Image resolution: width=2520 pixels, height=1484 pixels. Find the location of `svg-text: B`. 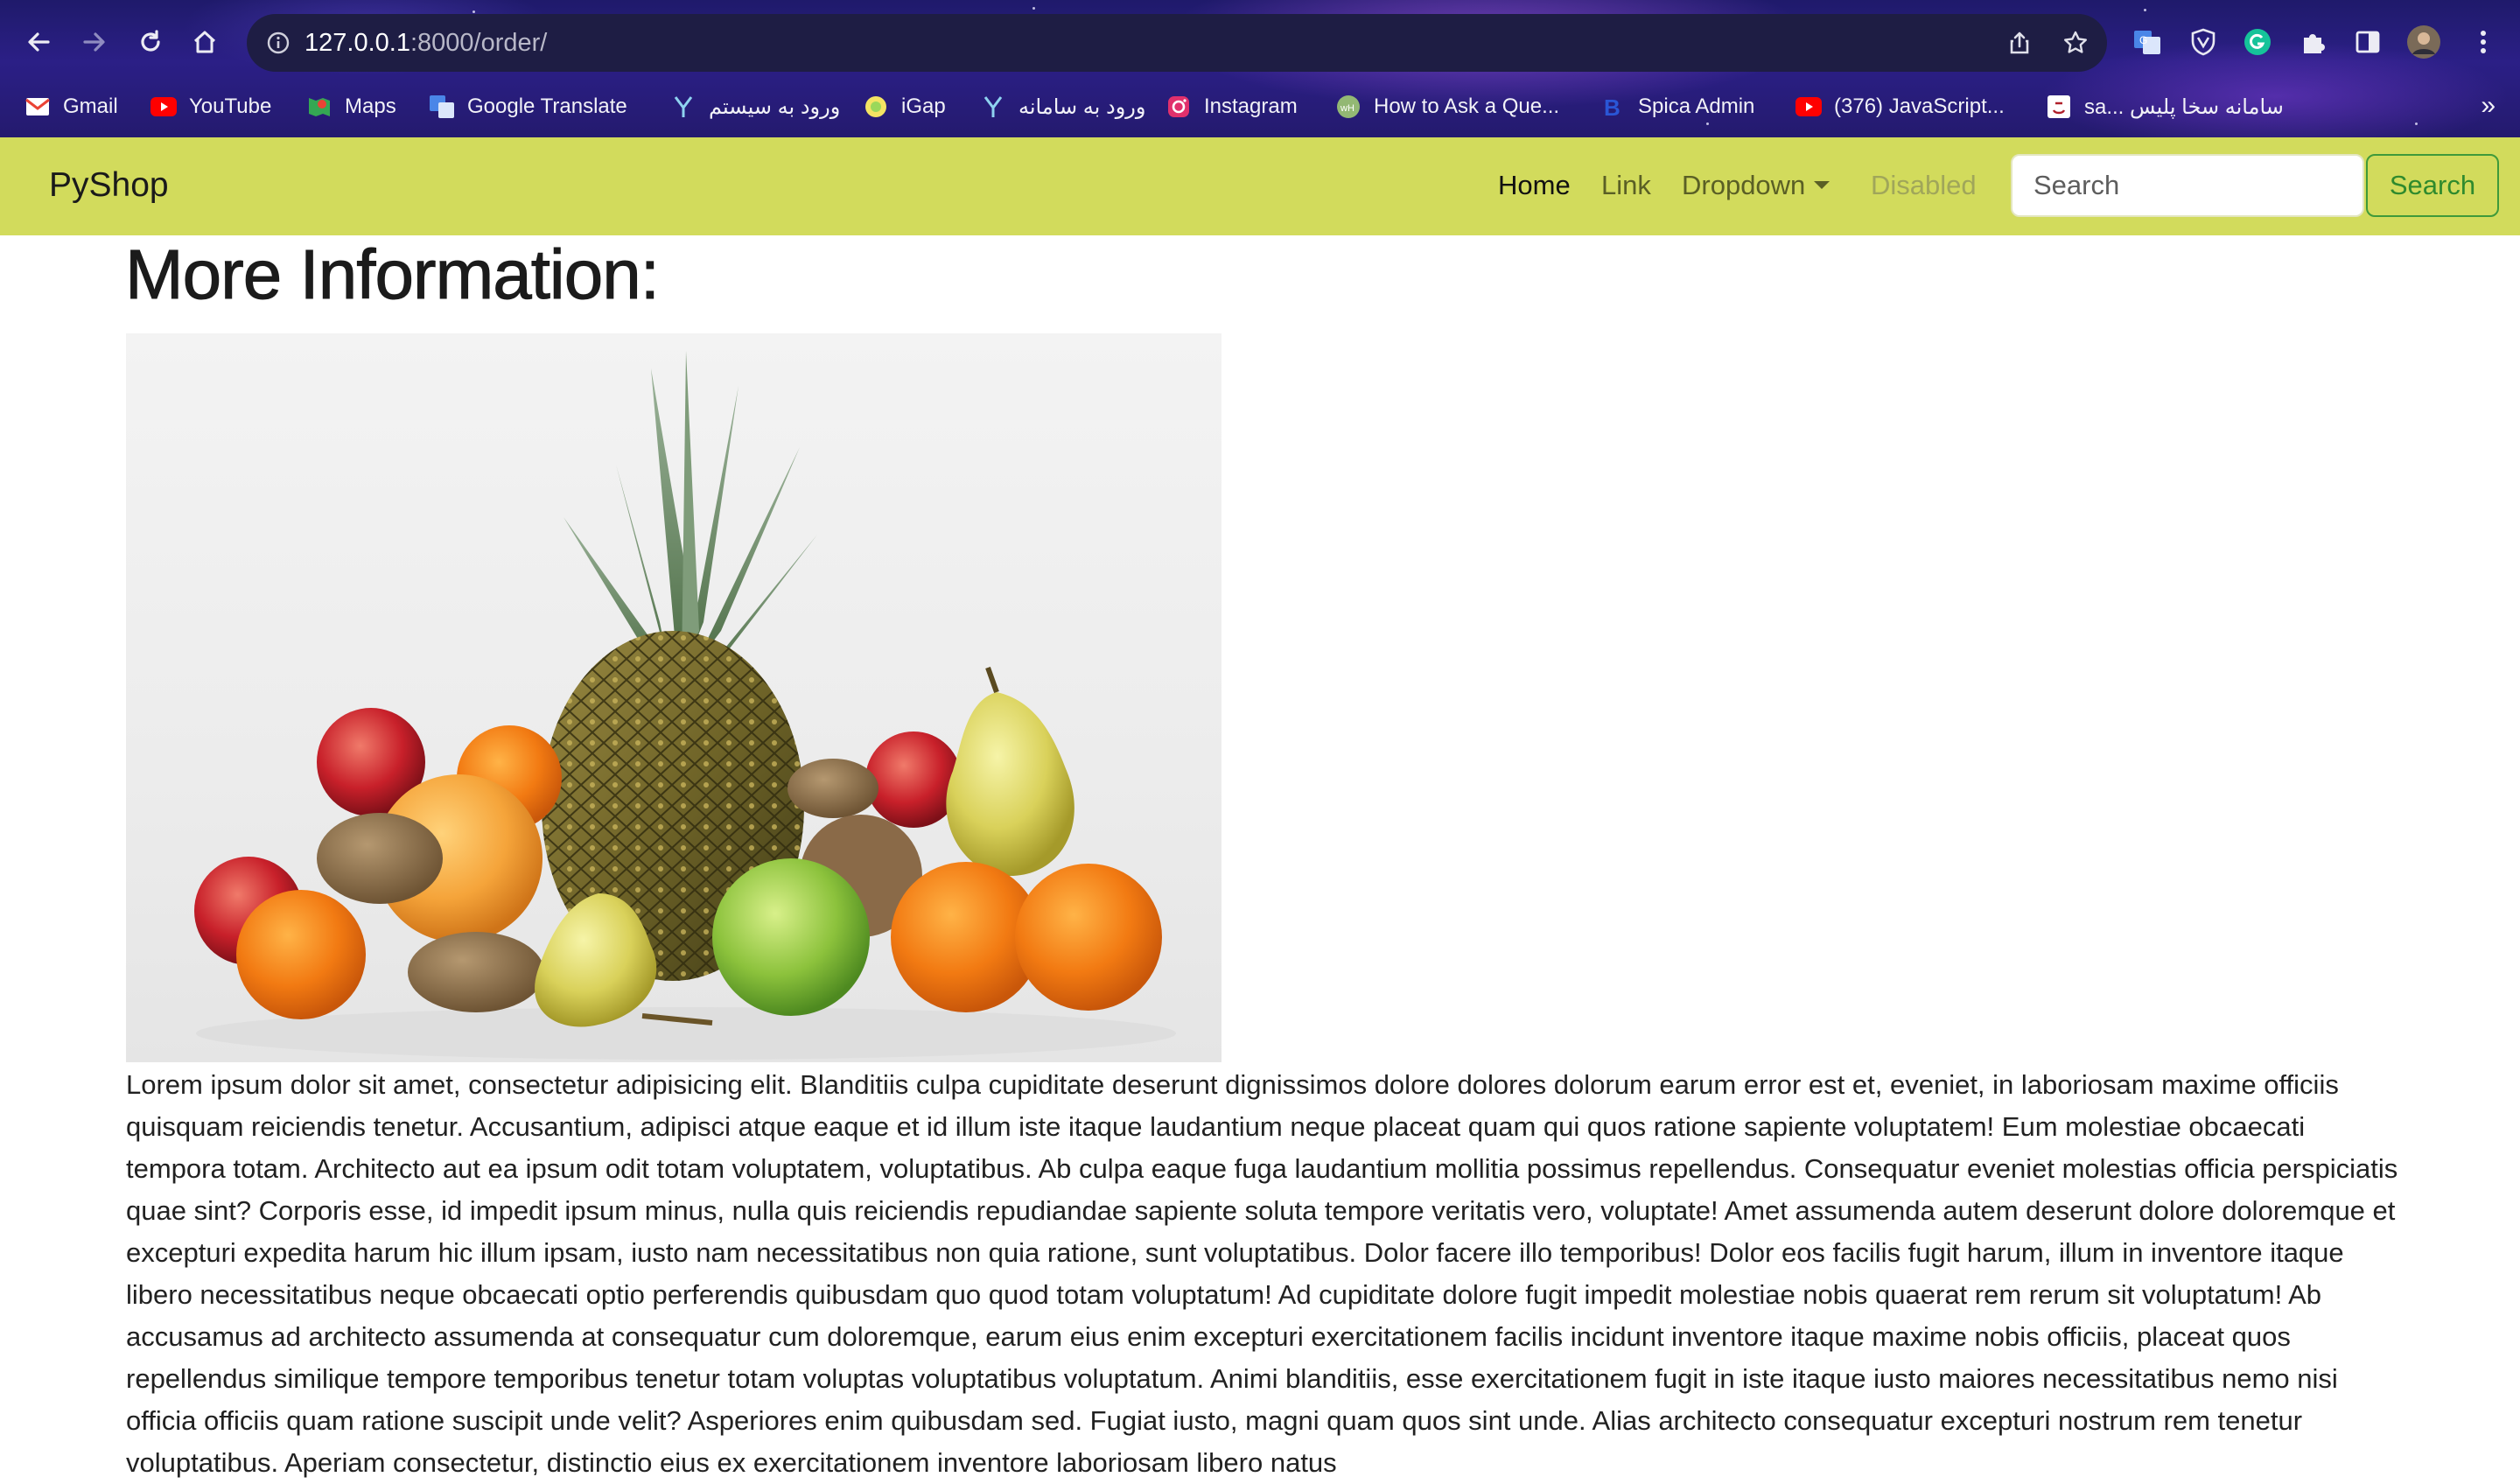

svg-text: B is located at coordinates (1612, 106).